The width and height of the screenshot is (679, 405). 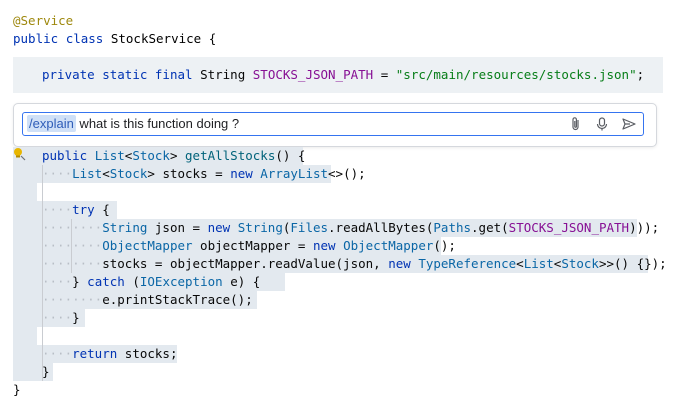 I want to click on code-line-class-decl: public class StockService {, so click(x=115, y=38).